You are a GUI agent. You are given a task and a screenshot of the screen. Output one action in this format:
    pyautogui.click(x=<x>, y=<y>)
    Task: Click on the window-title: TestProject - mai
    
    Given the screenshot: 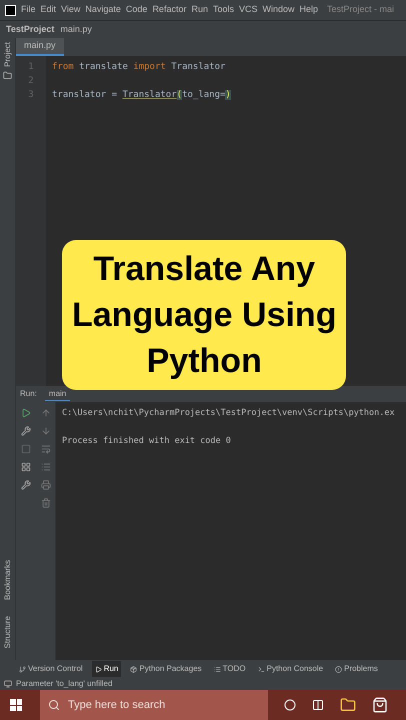 What is the action you would take?
    pyautogui.click(x=360, y=9)
    